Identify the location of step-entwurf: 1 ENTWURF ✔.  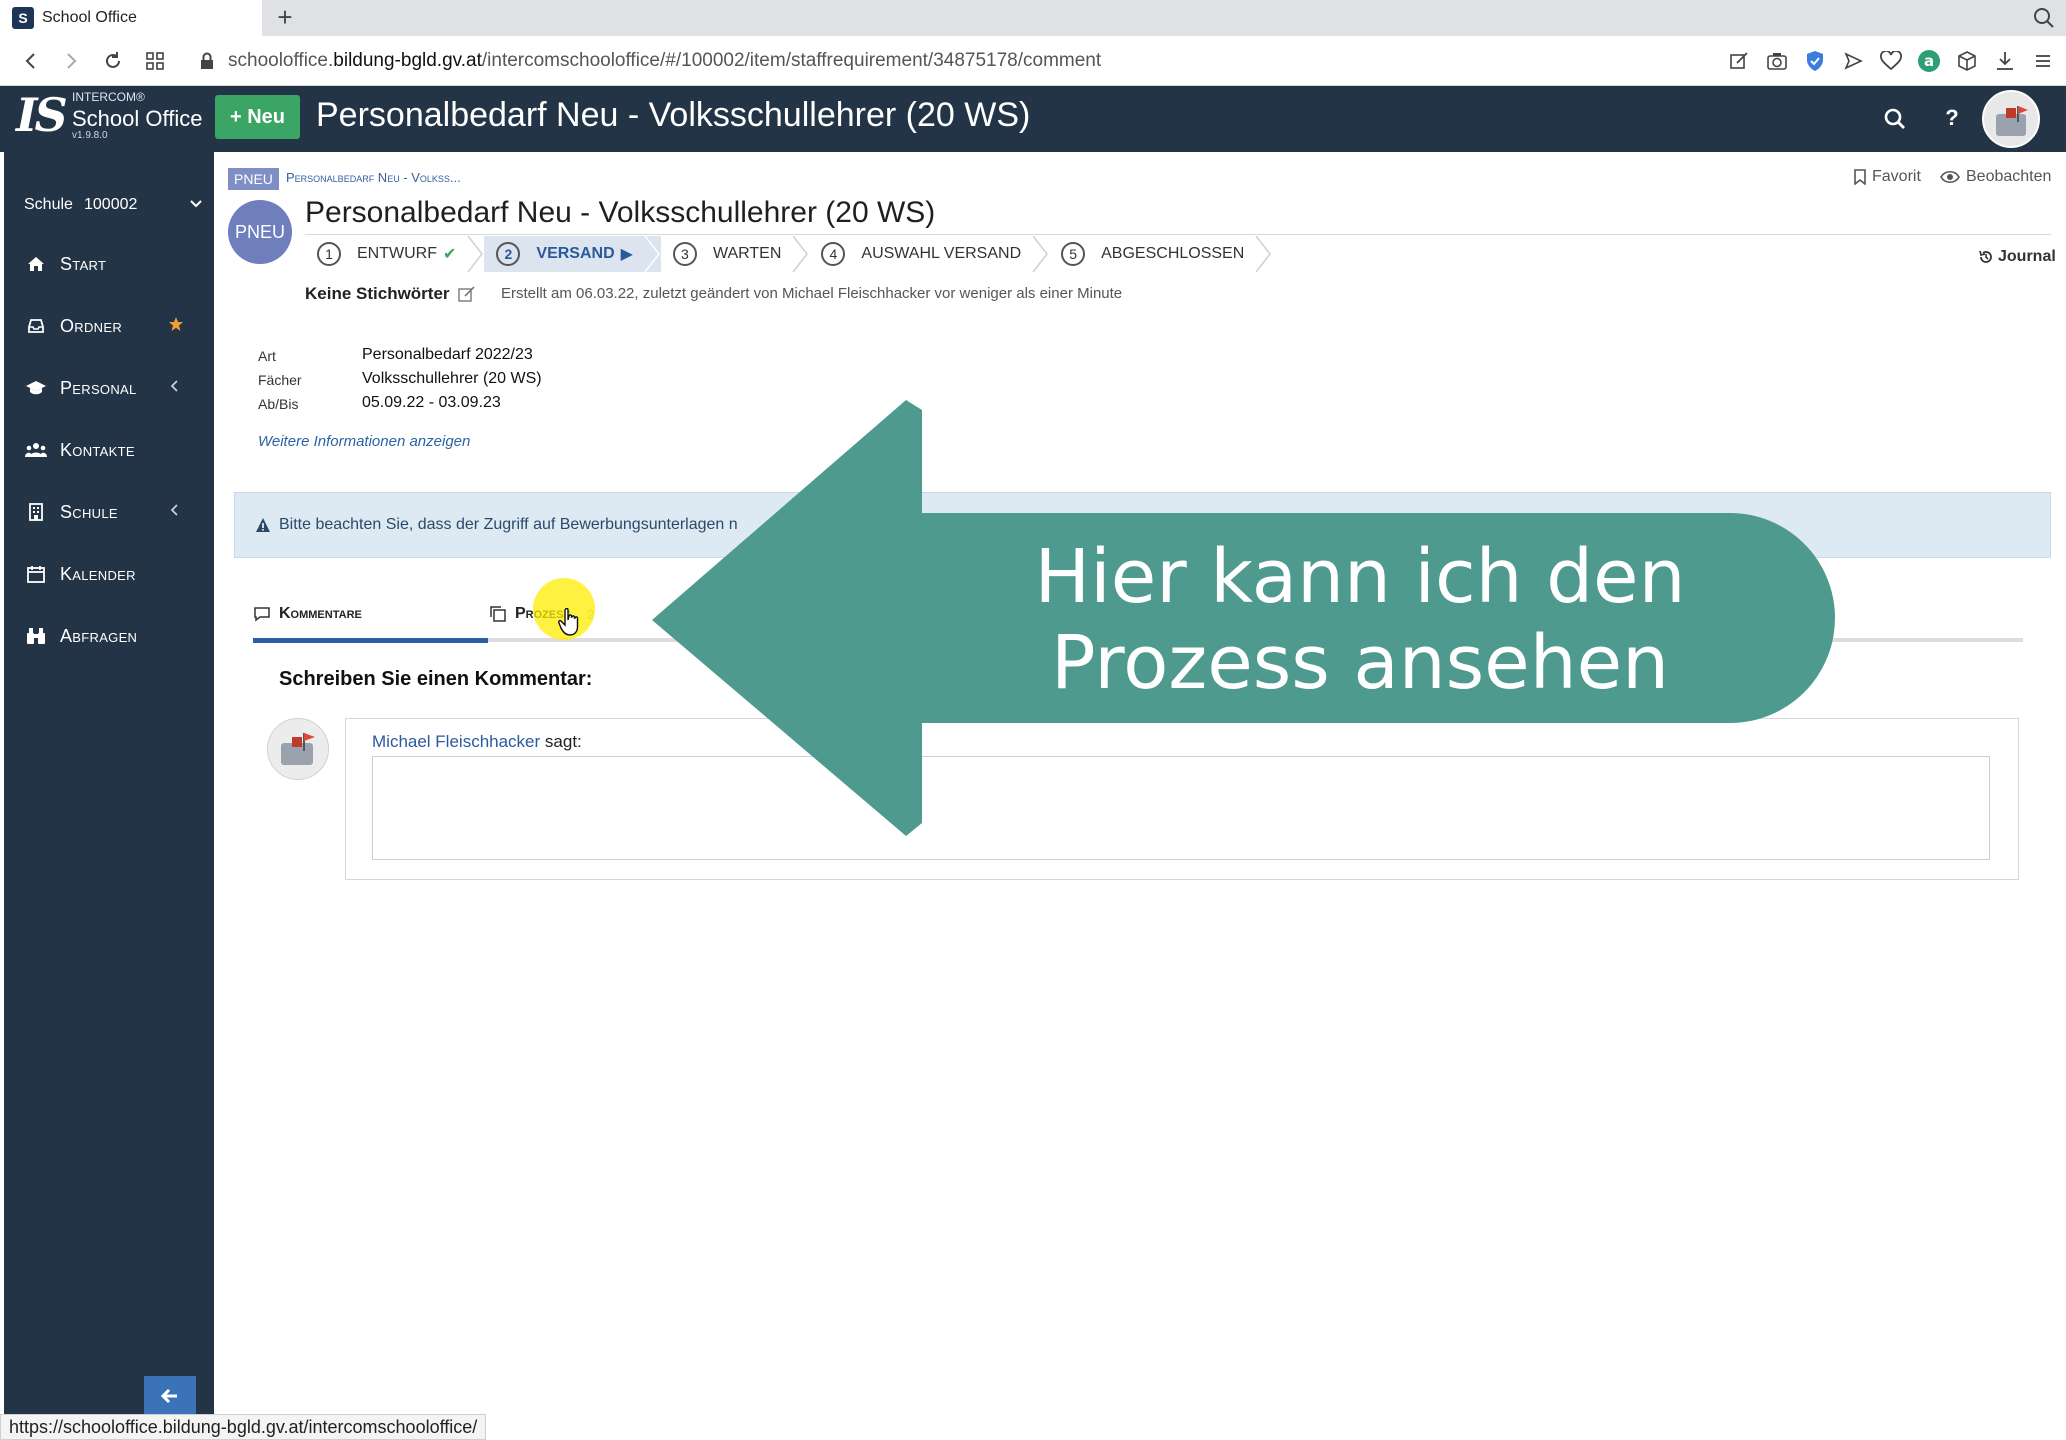
(394, 254).